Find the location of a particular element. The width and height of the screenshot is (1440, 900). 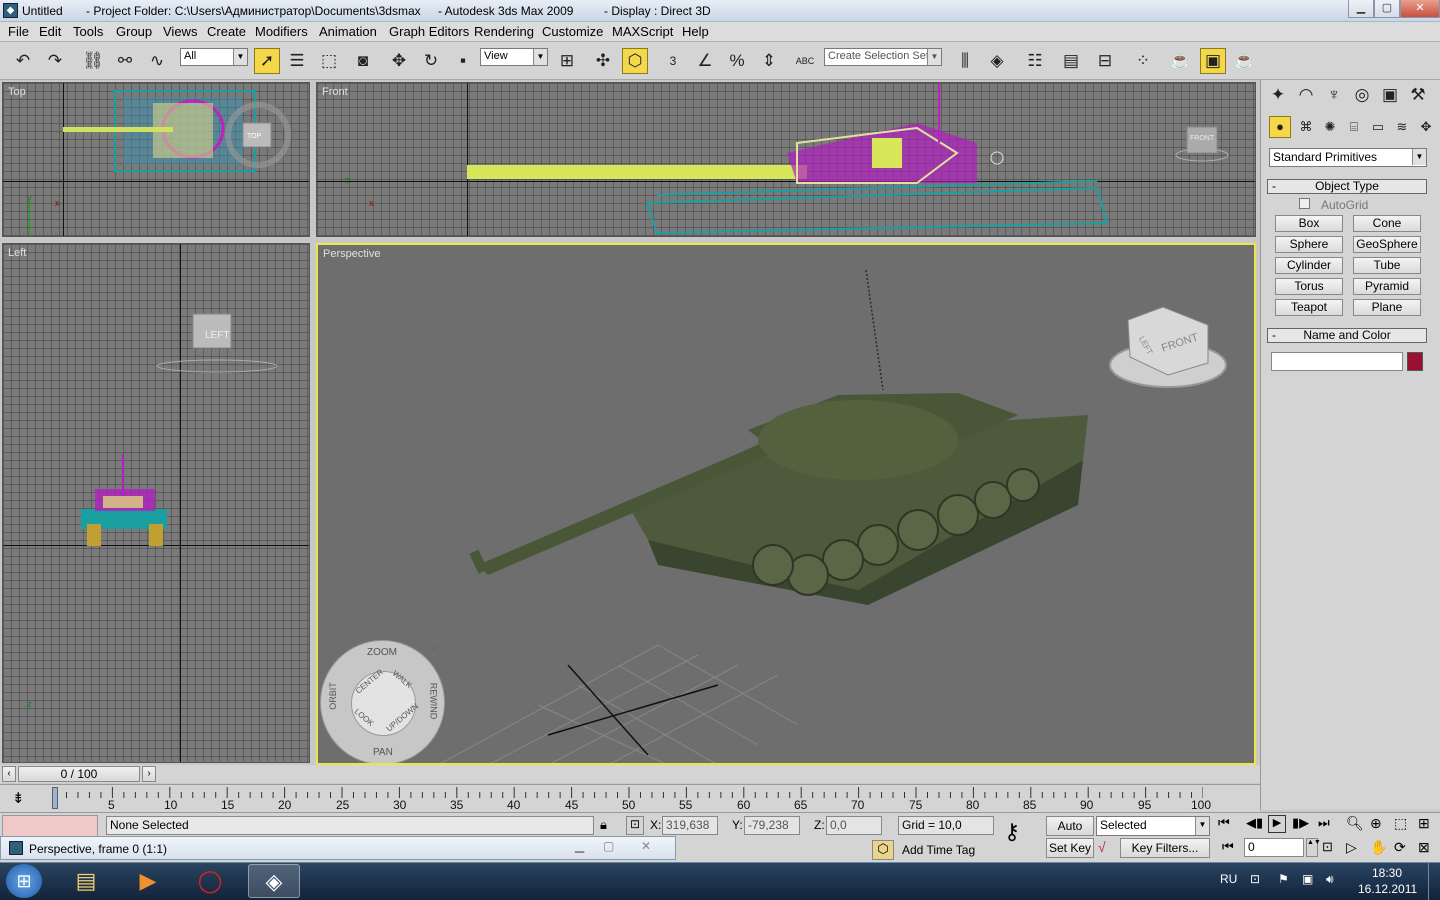

snap-toggle-icon: 3 is located at coordinates (673, 61).